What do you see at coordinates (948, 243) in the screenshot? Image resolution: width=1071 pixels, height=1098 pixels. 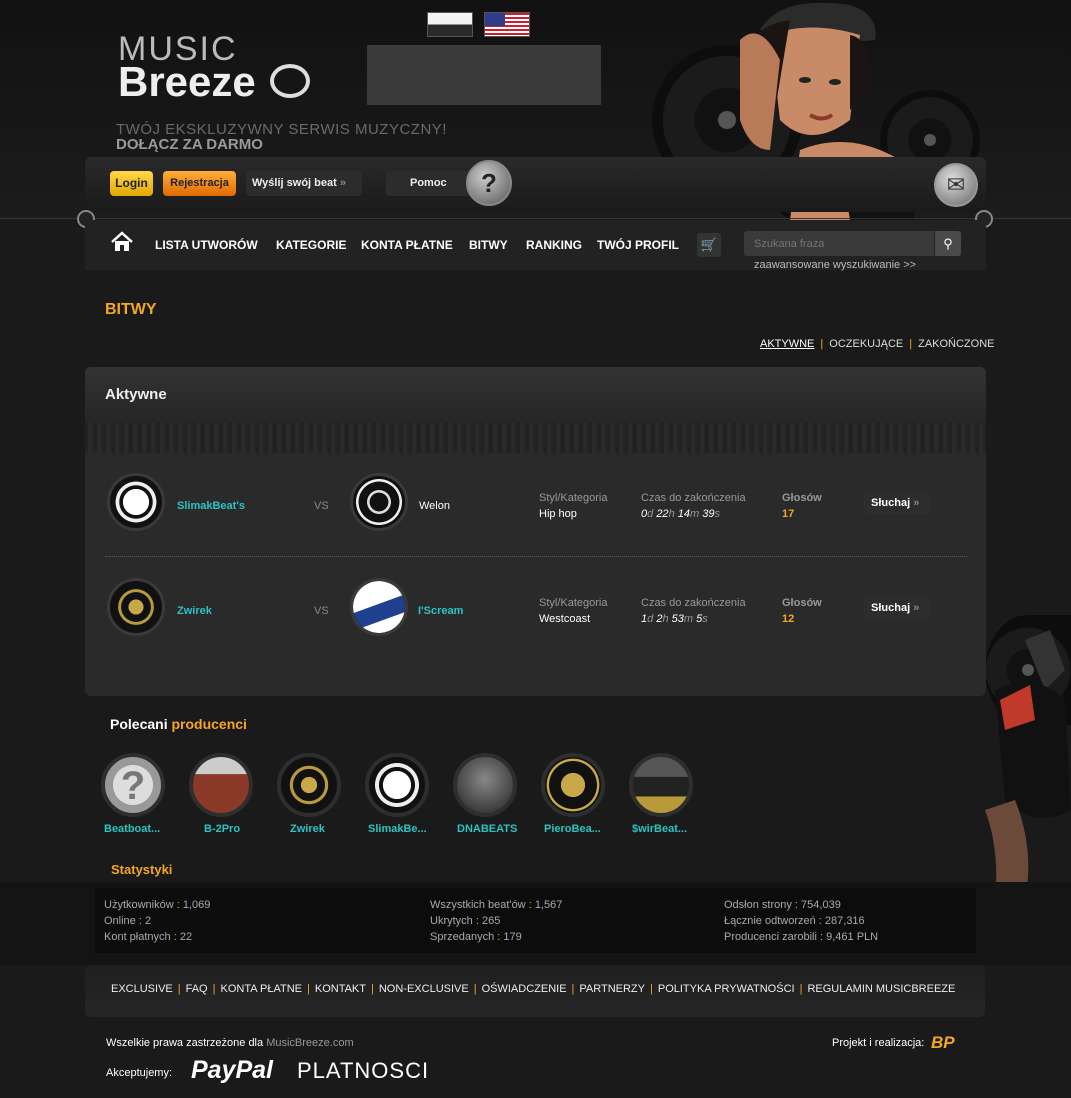 I see `search-icon: ⚲` at bounding box center [948, 243].